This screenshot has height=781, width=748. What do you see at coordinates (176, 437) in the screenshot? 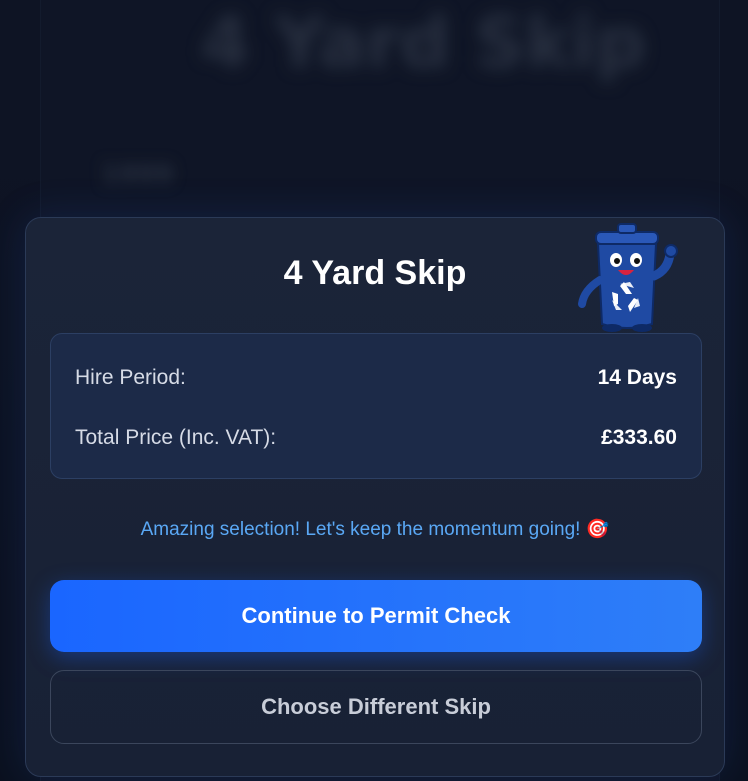
I see `total-price-label: Total Price (Inc. VAT):` at bounding box center [176, 437].